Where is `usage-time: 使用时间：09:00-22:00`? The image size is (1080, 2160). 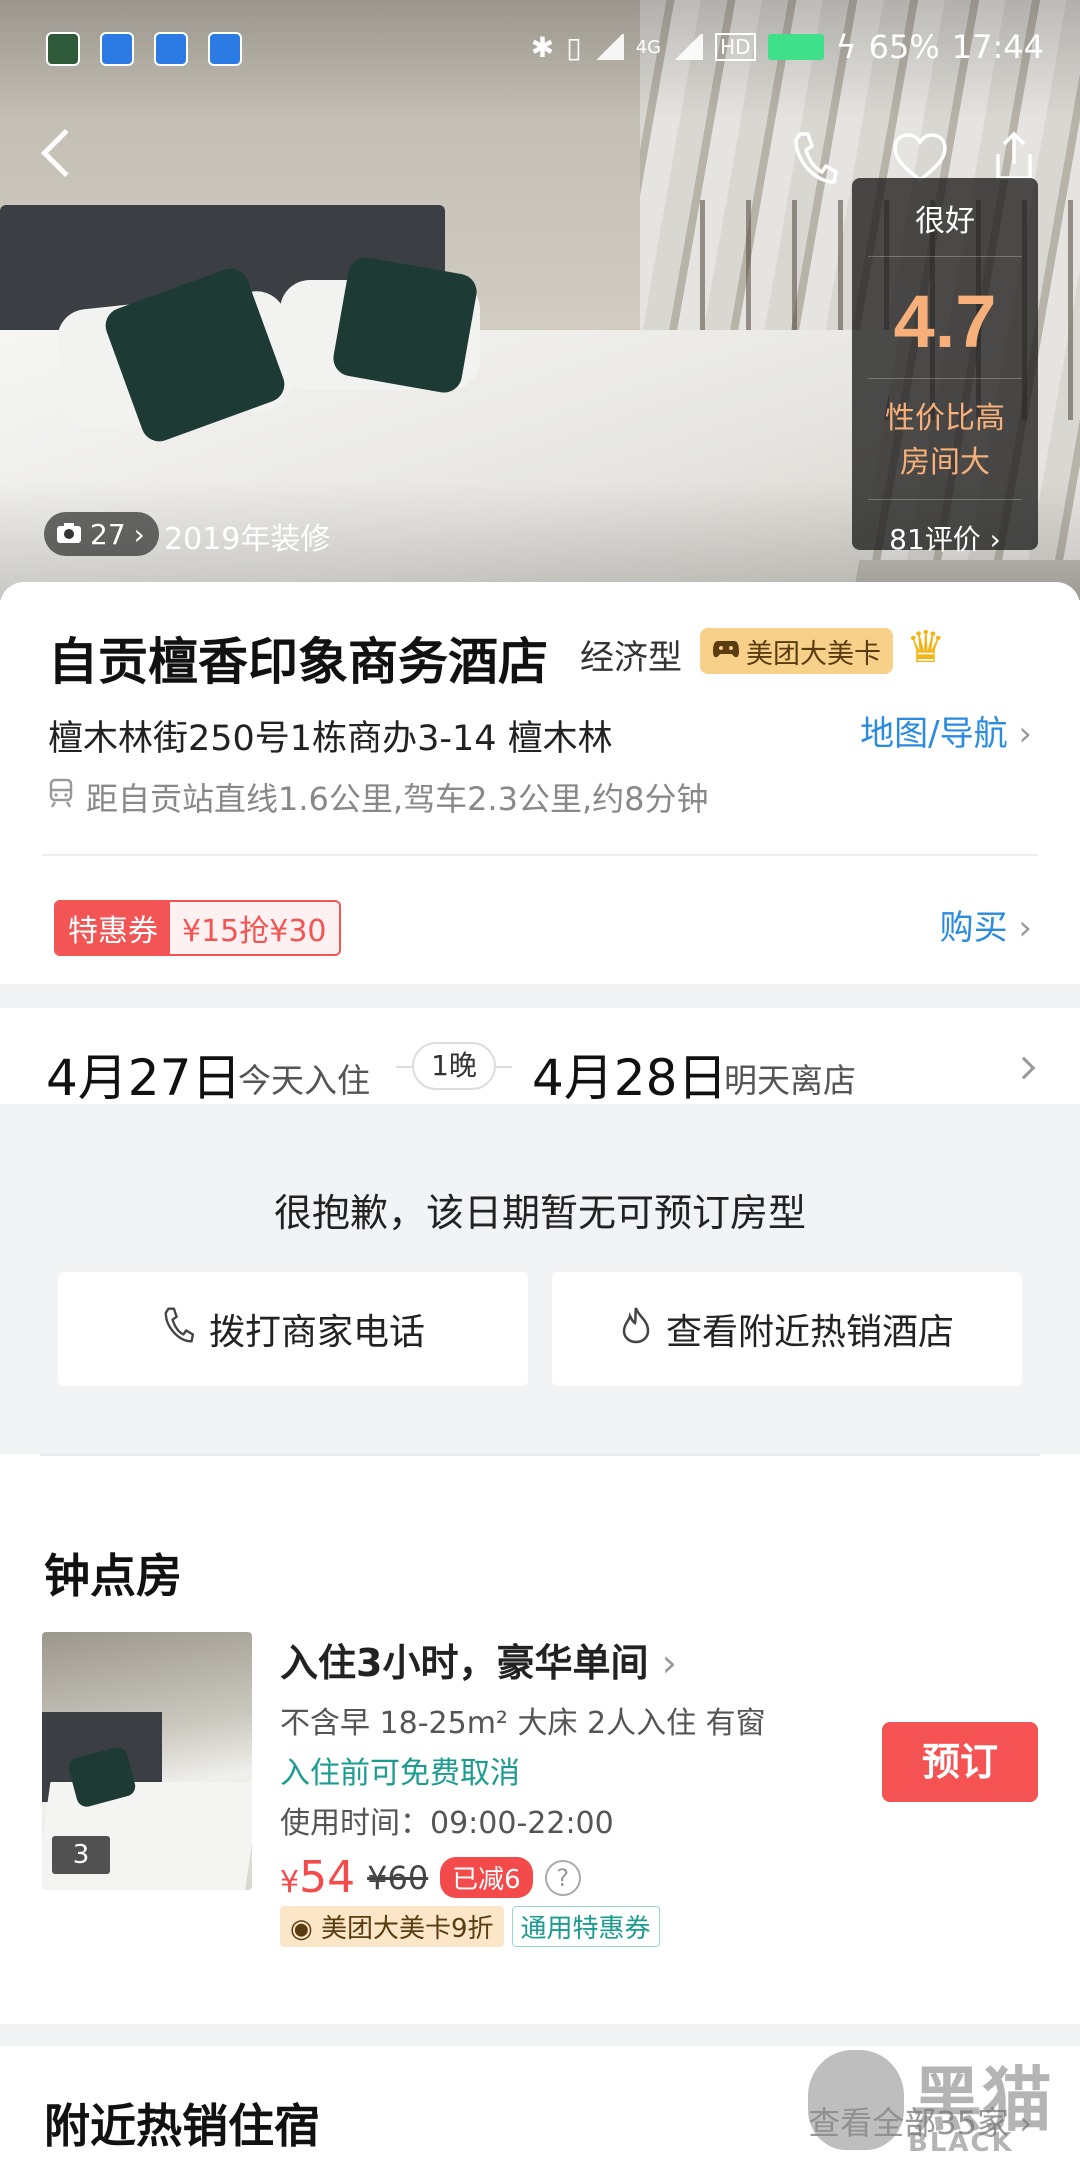
usage-time: 使用时间：09:00-22:00 is located at coordinates (447, 1823).